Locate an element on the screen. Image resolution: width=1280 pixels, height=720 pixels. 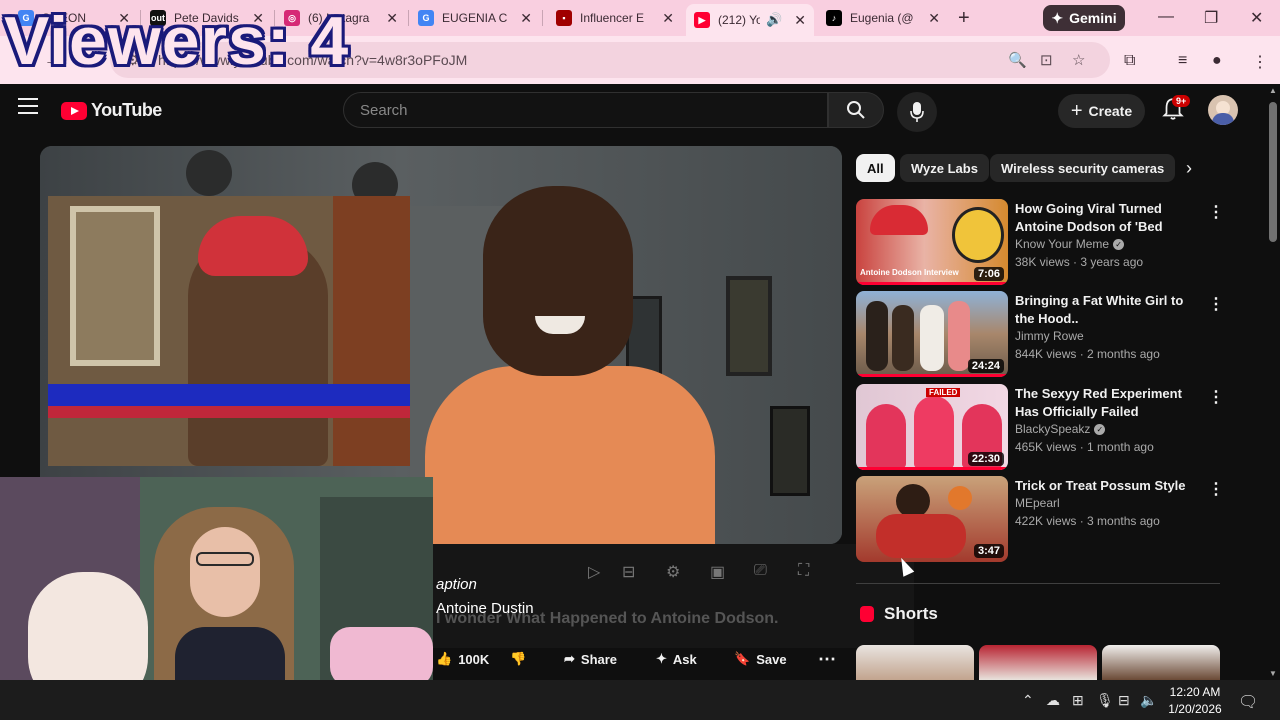
save-button: 🔖 Save is located at coordinates (760, 659).